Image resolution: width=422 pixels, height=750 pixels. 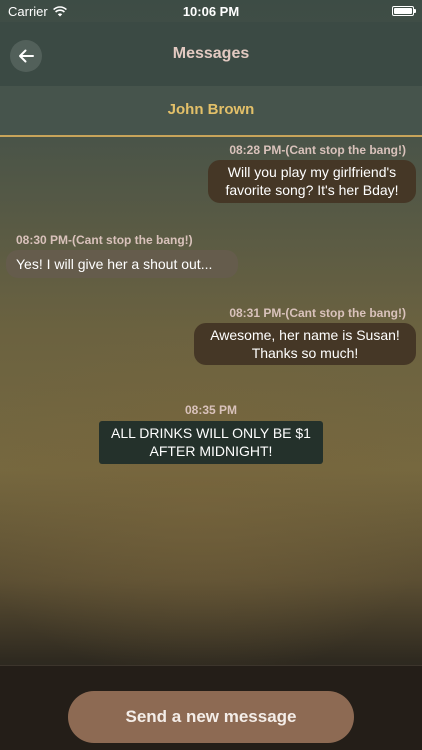 What do you see at coordinates (317, 313) in the screenshot?
I see `message-timestamp: 08:31 PM-(Cant stop the bang!)` at bounding box center [317, 313].